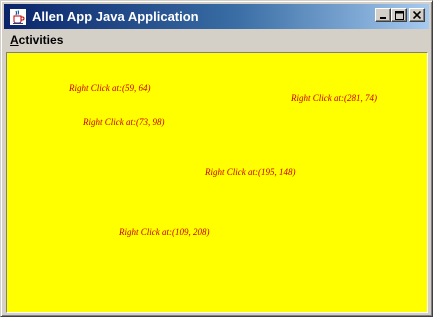  Describe the element at coordinates (18, 17) in the screenshot. I see `java-cup-icon` at that location.